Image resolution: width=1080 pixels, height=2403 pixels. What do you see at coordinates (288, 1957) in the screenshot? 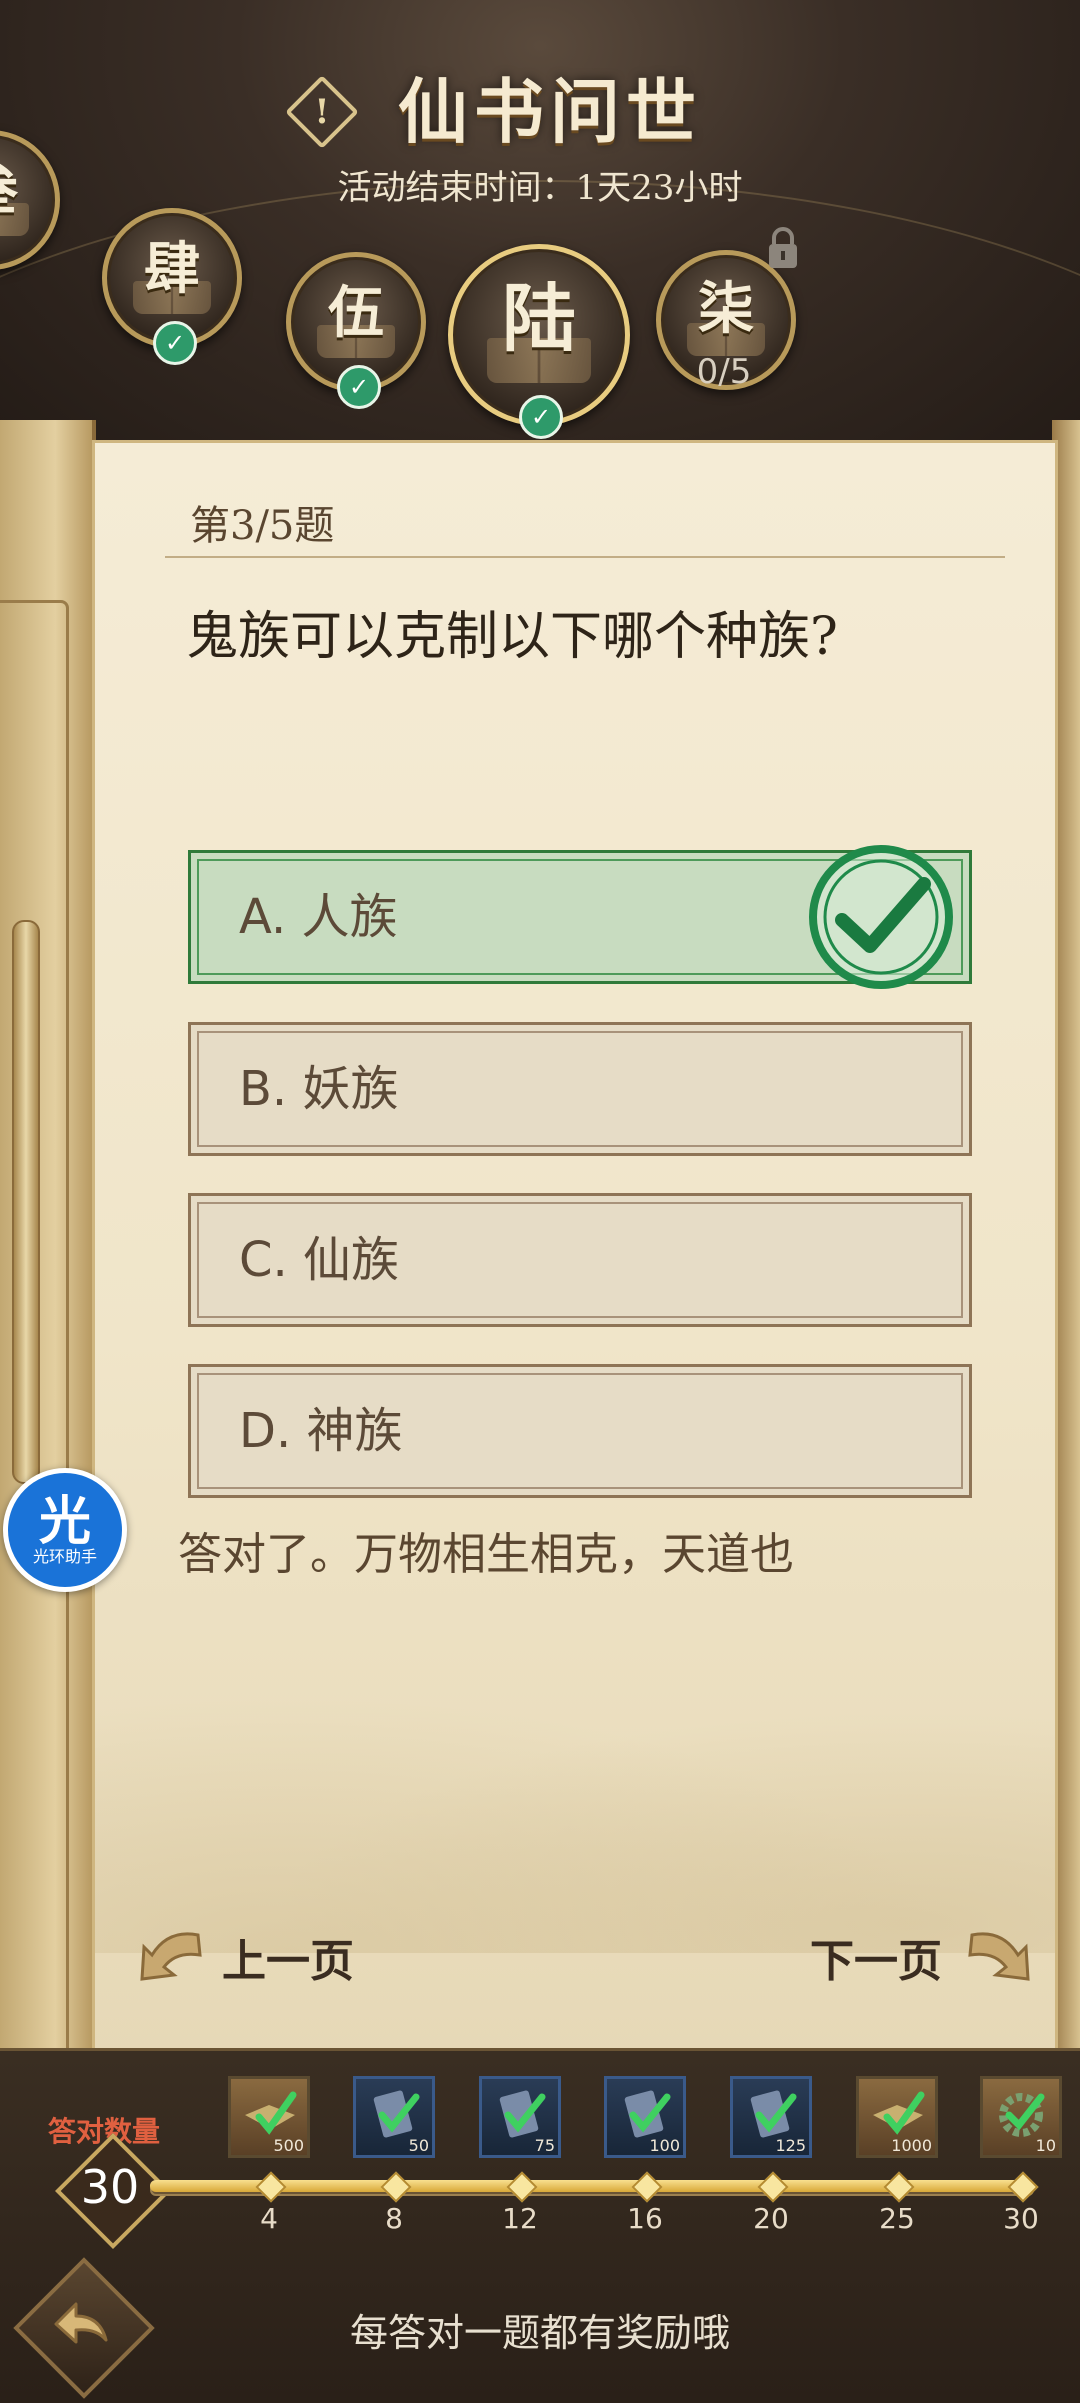
I see `prev-page-button: 上一页` at bounding box center [288, 1957].